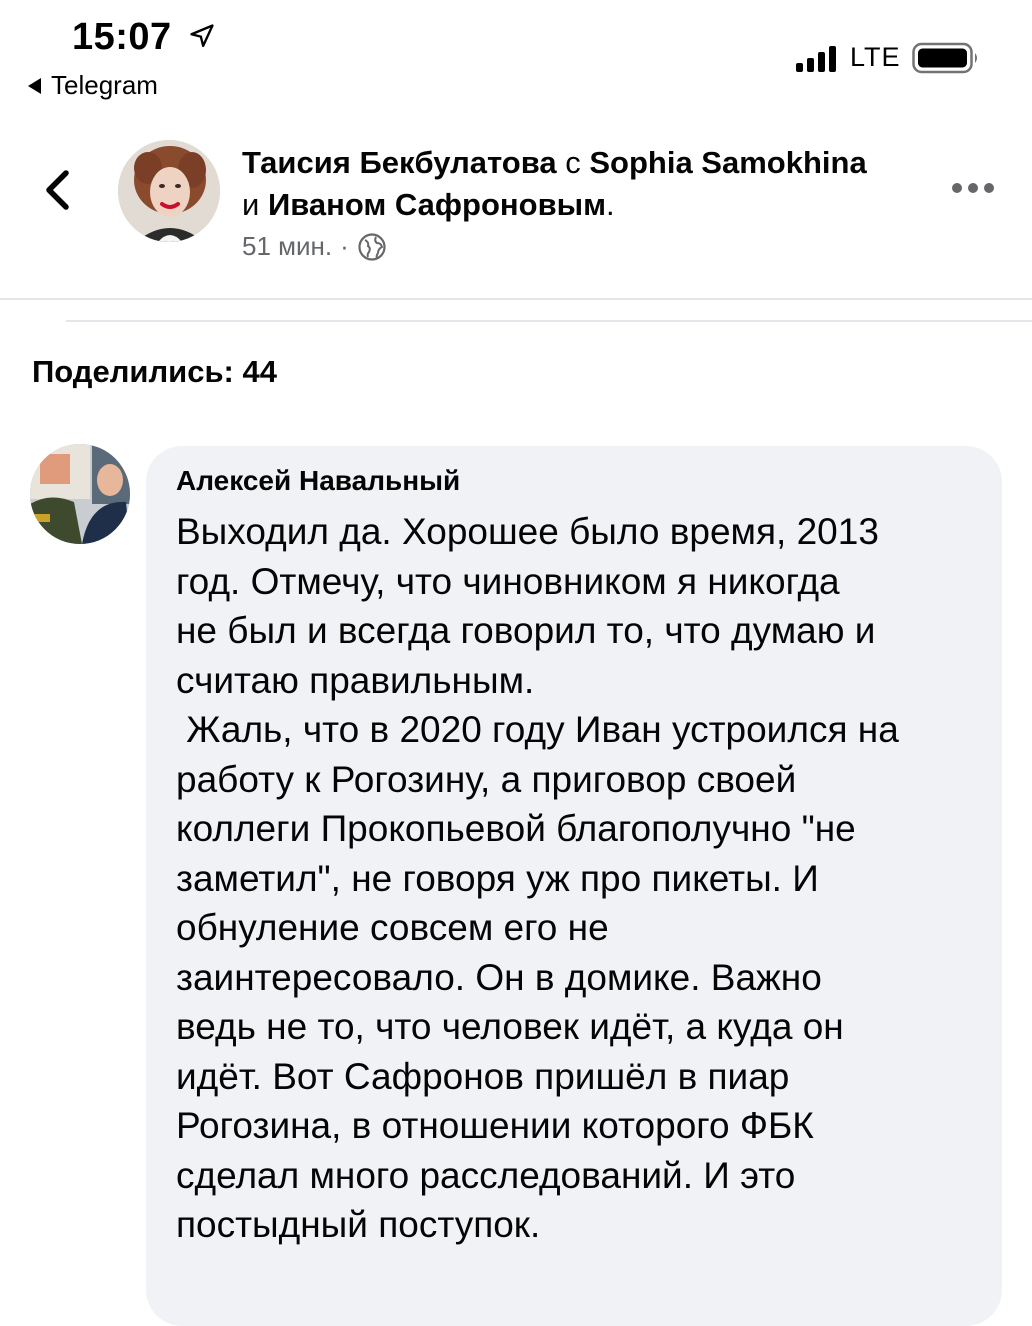  Describe the element at coordinates (372, 246) in the screenshot. I see `globe-icon` at that location.